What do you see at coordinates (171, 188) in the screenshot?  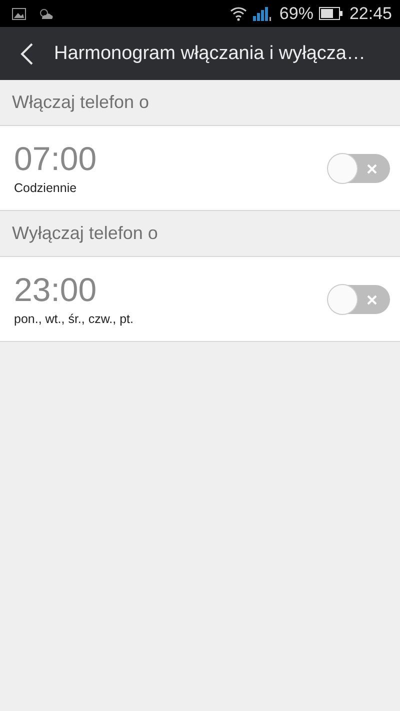 I see `repeat-days: Codziennie` at bounding box center [171, 188].